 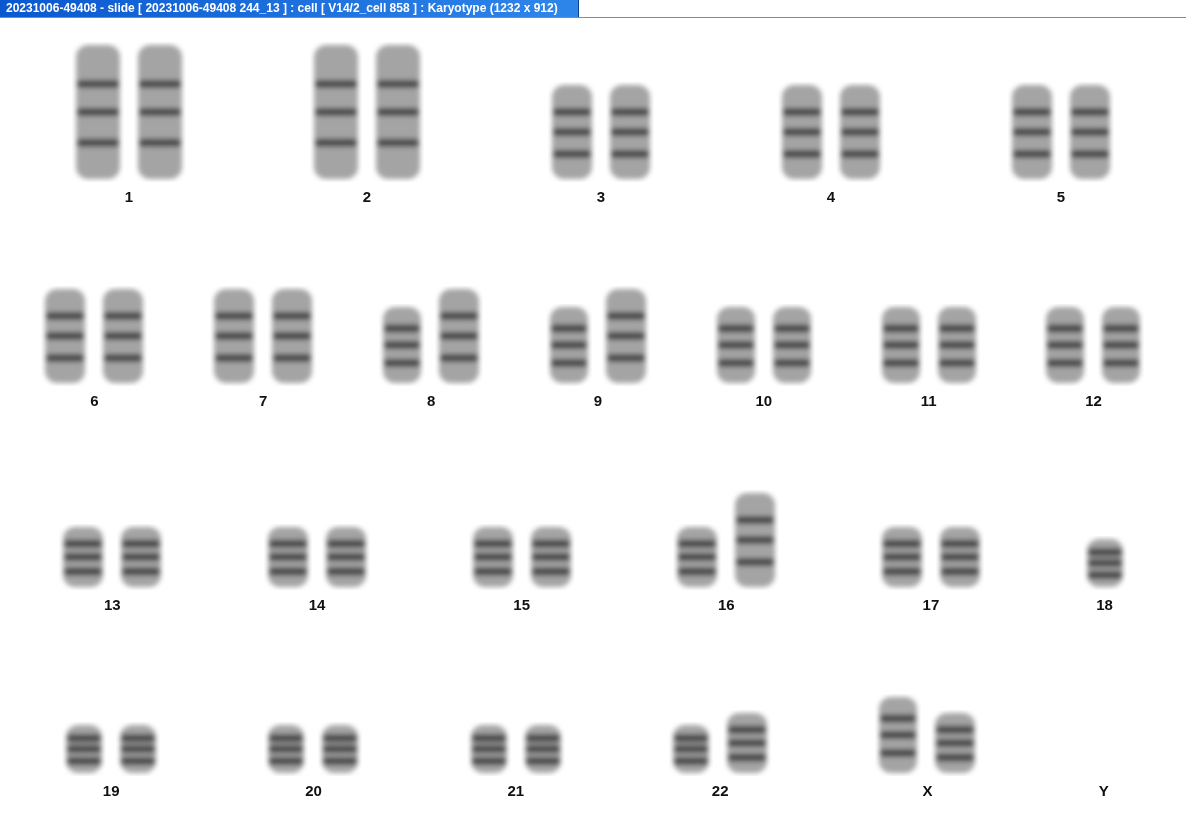 What do you see at coordinates (1103, 791) in the screenshot?
I see `chromosome-number: Y` at bounding box center [1103, 791].